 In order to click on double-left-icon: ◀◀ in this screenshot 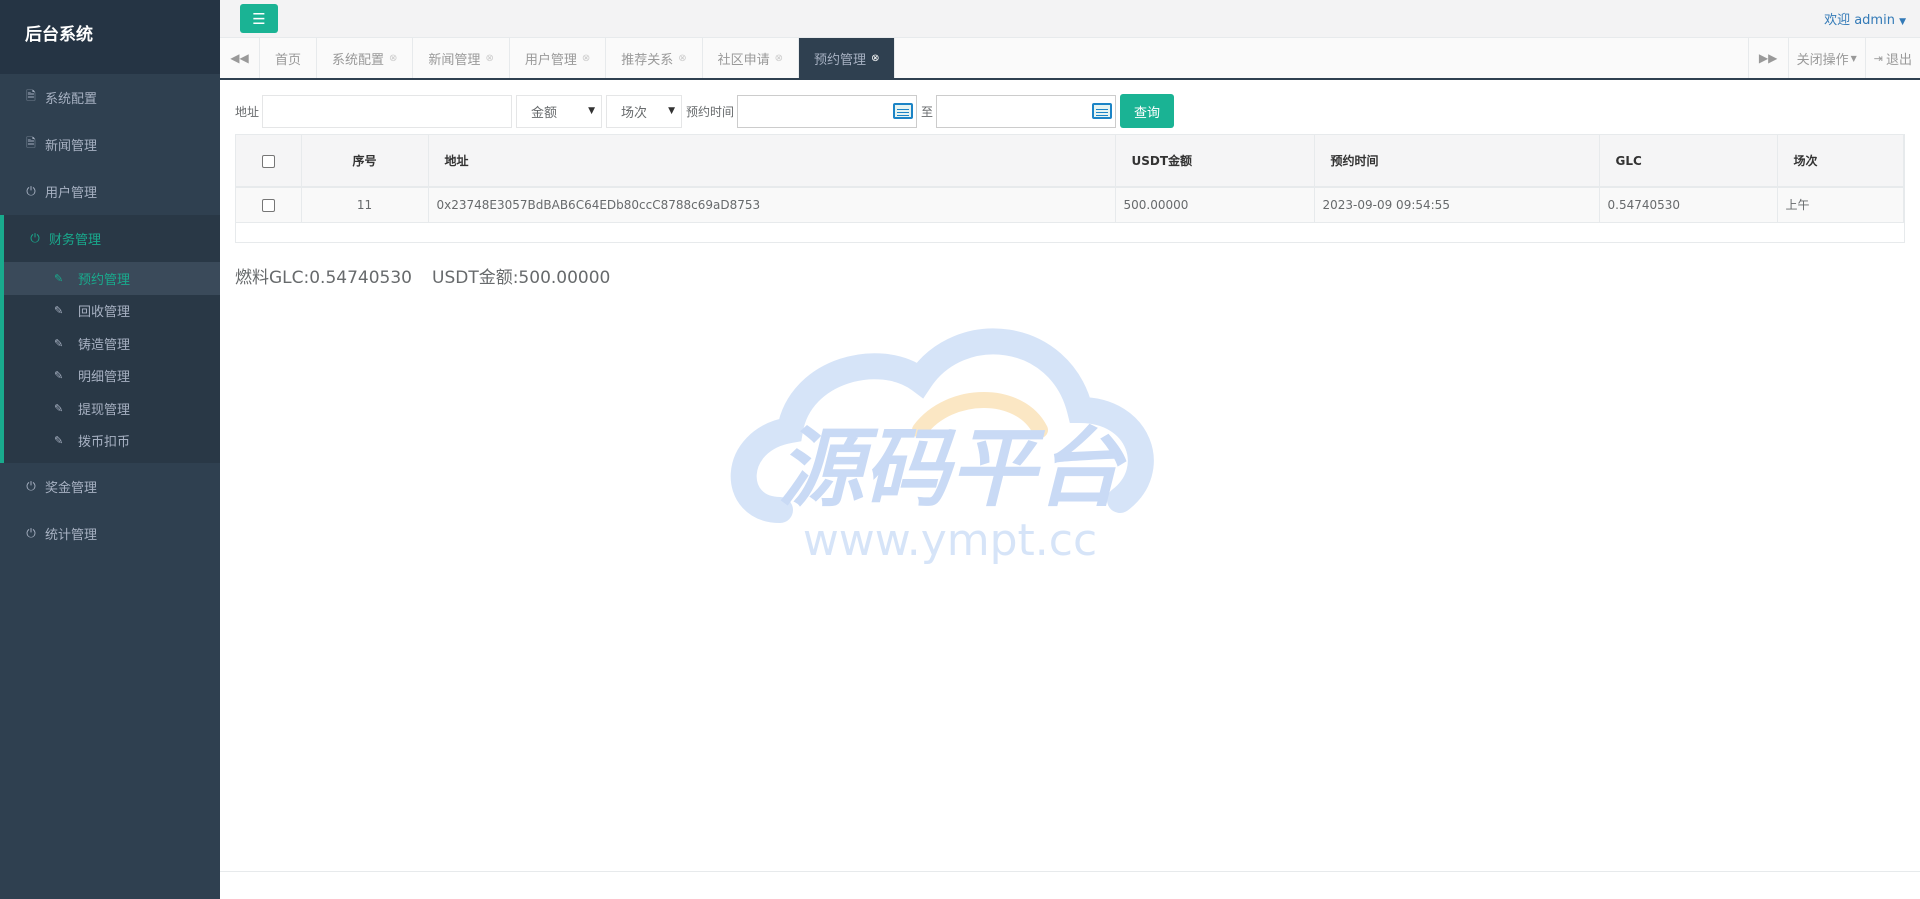, I will do `click(239, 58)`.